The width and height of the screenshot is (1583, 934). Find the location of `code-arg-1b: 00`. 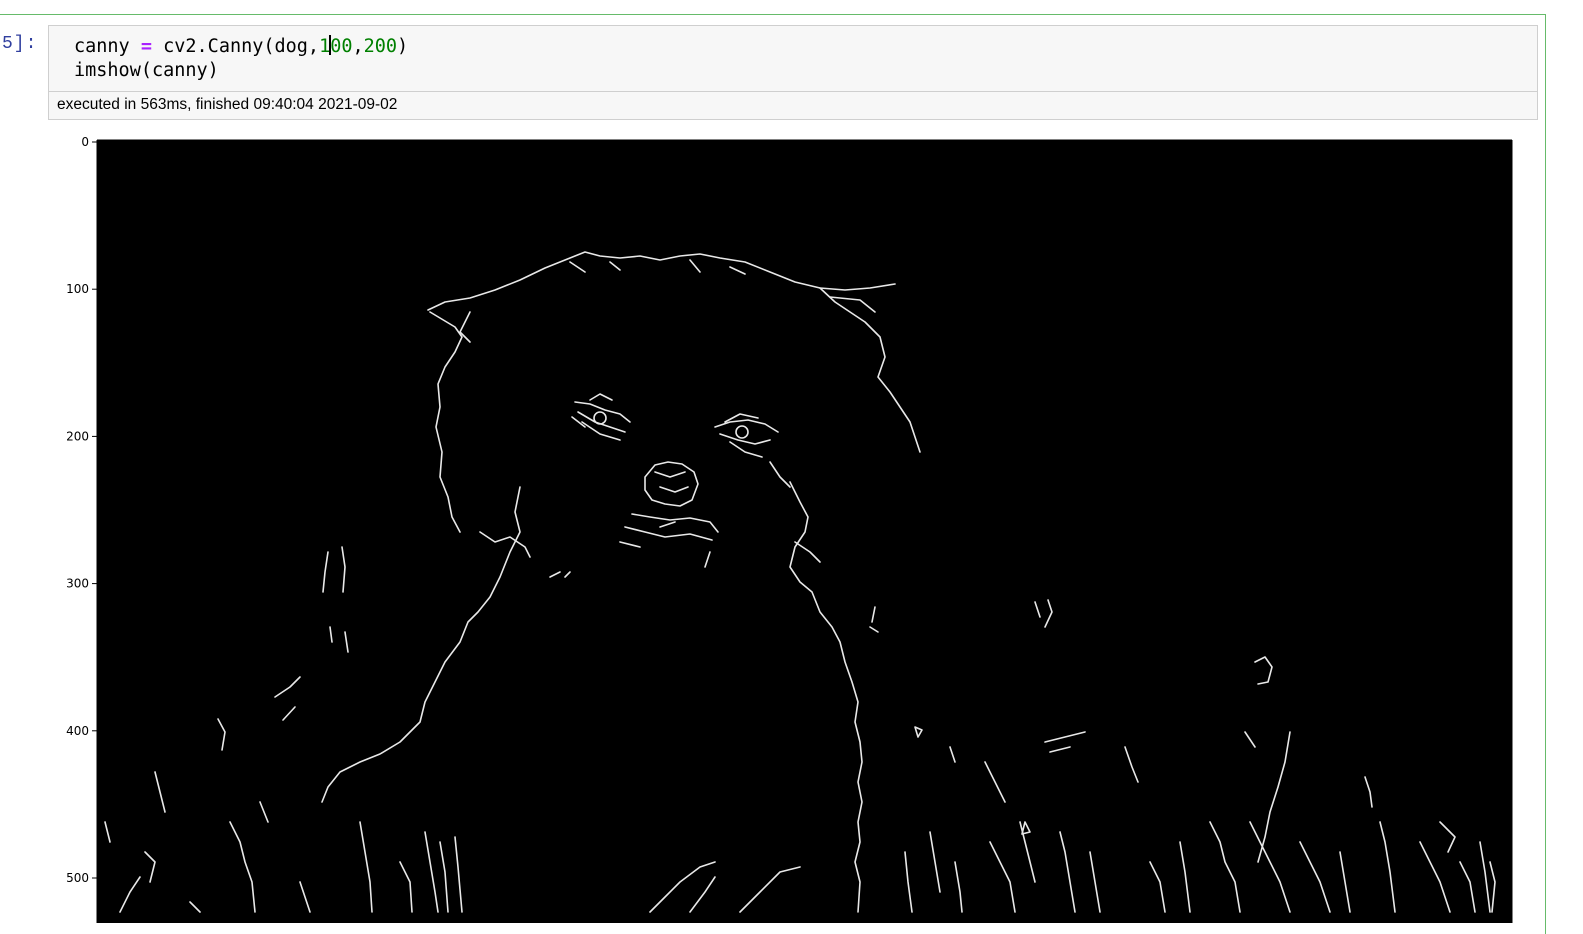

code-arg-1b: 00 is located at coordinates (341, 46).